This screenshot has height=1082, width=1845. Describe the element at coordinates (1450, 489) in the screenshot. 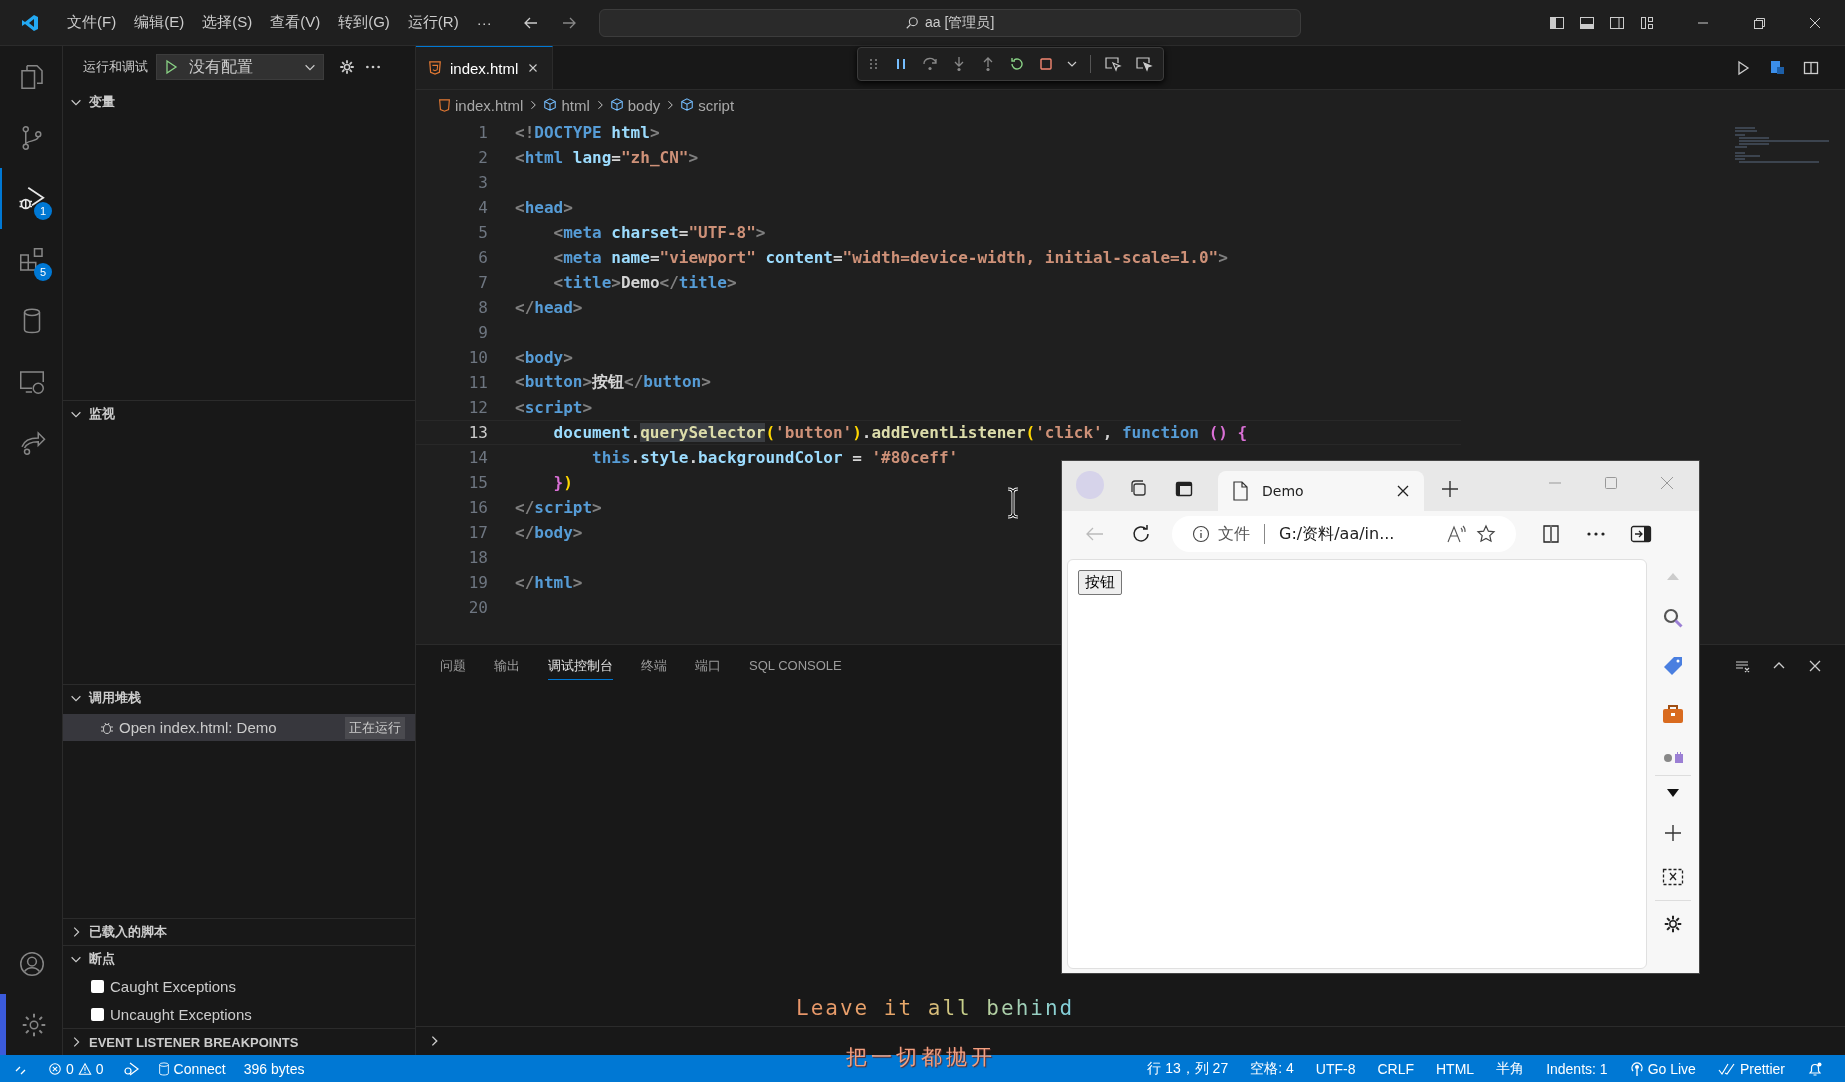

I see `new-tab-icon` at that location.